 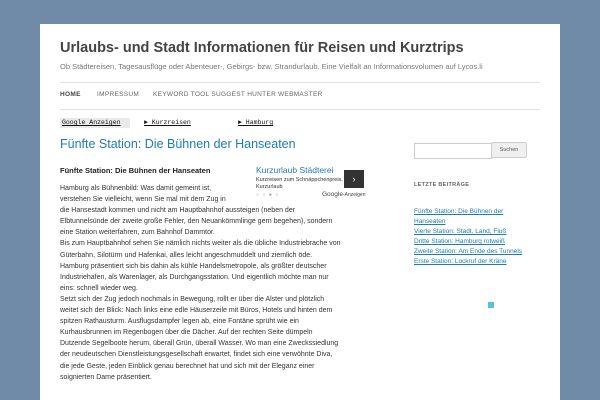 What do you see at coordinates (479, 212) in the screenshot?
I see `recent-post-link: Fünfte Station: Die Bühnen der` at bounding box center [479, 212].